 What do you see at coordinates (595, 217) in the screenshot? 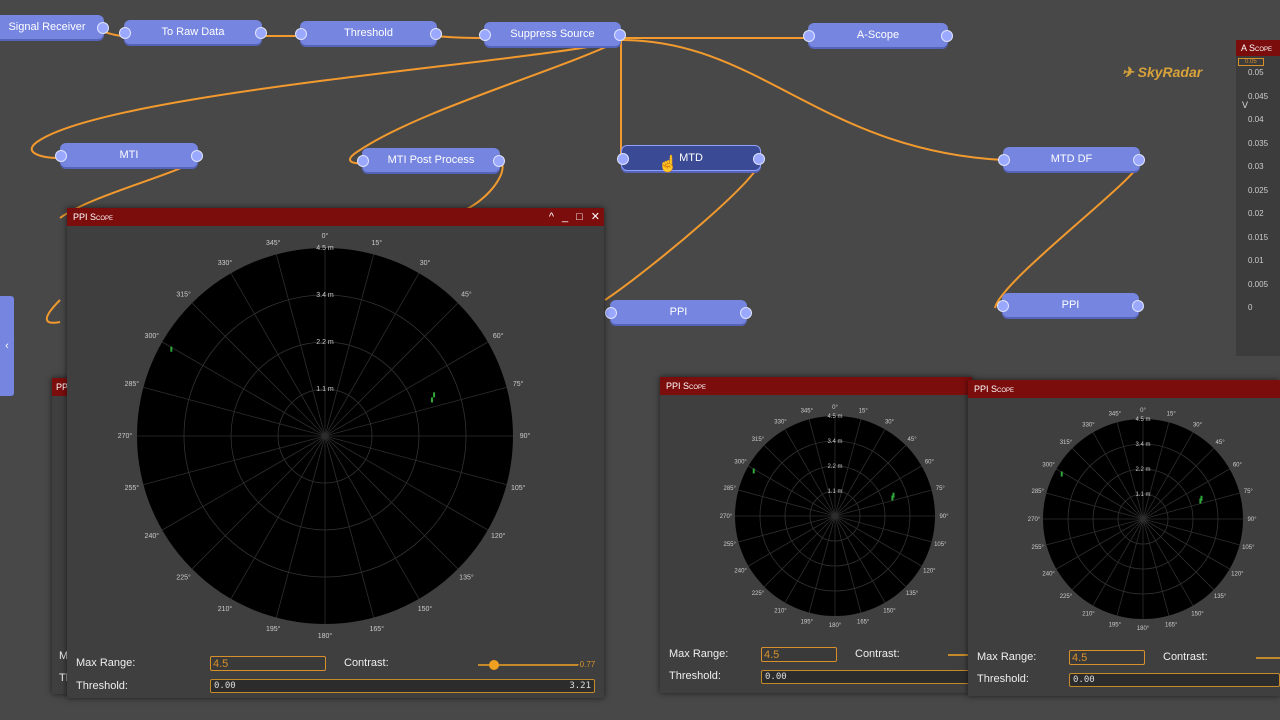
I see `close-icon: ✕` at bounding box center [595, 217].